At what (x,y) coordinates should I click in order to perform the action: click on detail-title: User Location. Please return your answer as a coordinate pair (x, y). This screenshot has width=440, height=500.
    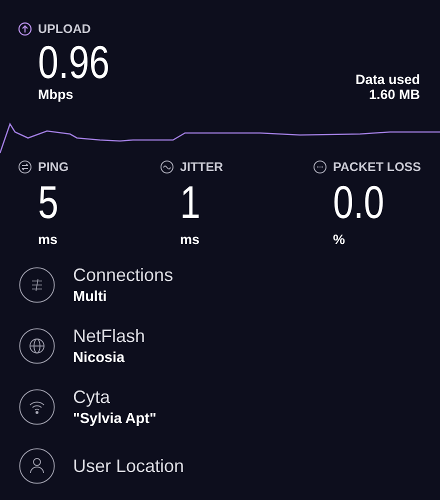
    Looking at the image, I should click on (128, 466).